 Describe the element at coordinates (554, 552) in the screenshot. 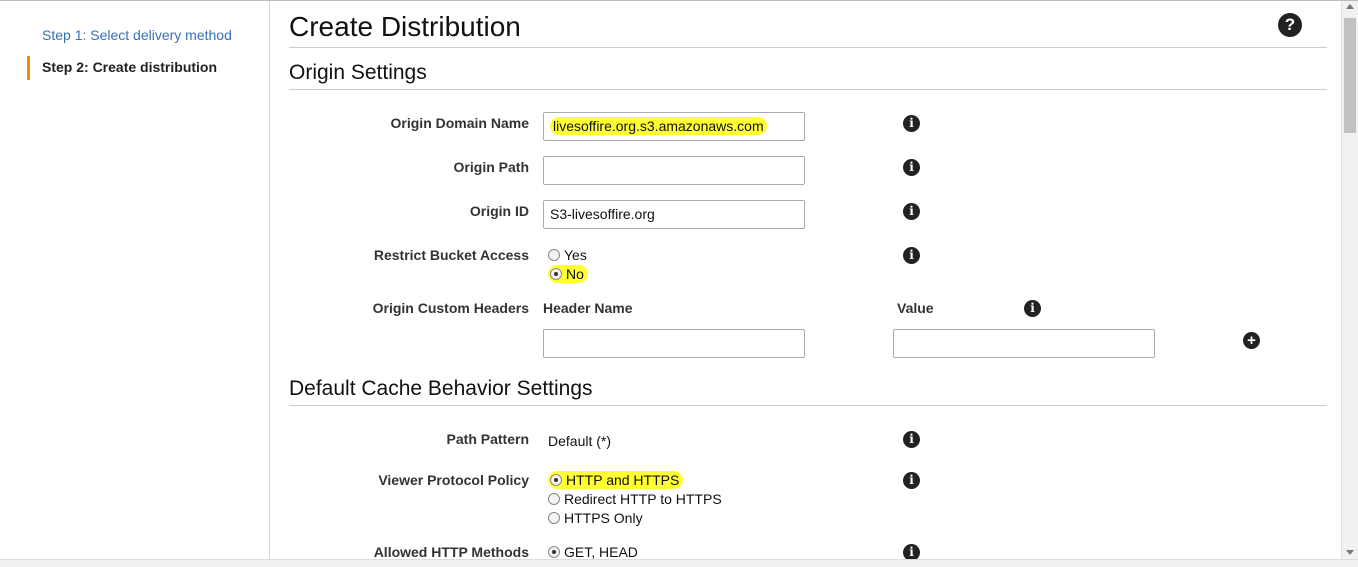

I see `radio-get-head` at that location.